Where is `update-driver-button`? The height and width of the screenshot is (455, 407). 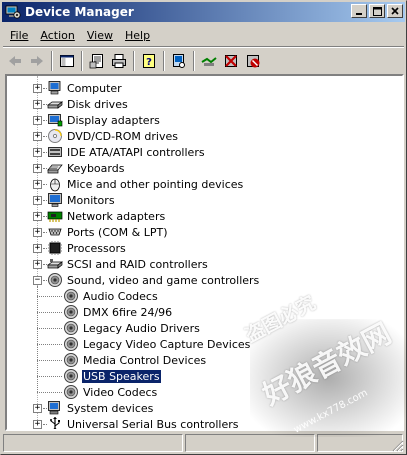
update-driver-button is located at coordinates (209, 61).